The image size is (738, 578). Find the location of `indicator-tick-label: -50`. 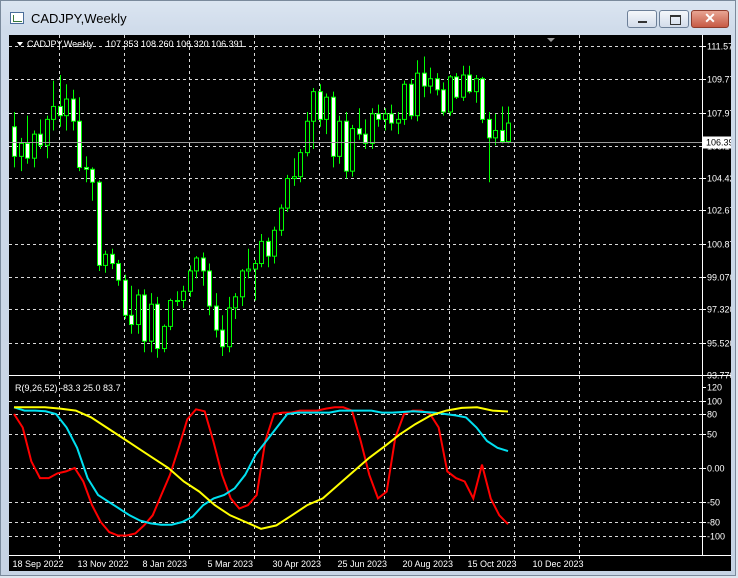

indicator-tick-label: -50 is located at coordinates (713, 503).